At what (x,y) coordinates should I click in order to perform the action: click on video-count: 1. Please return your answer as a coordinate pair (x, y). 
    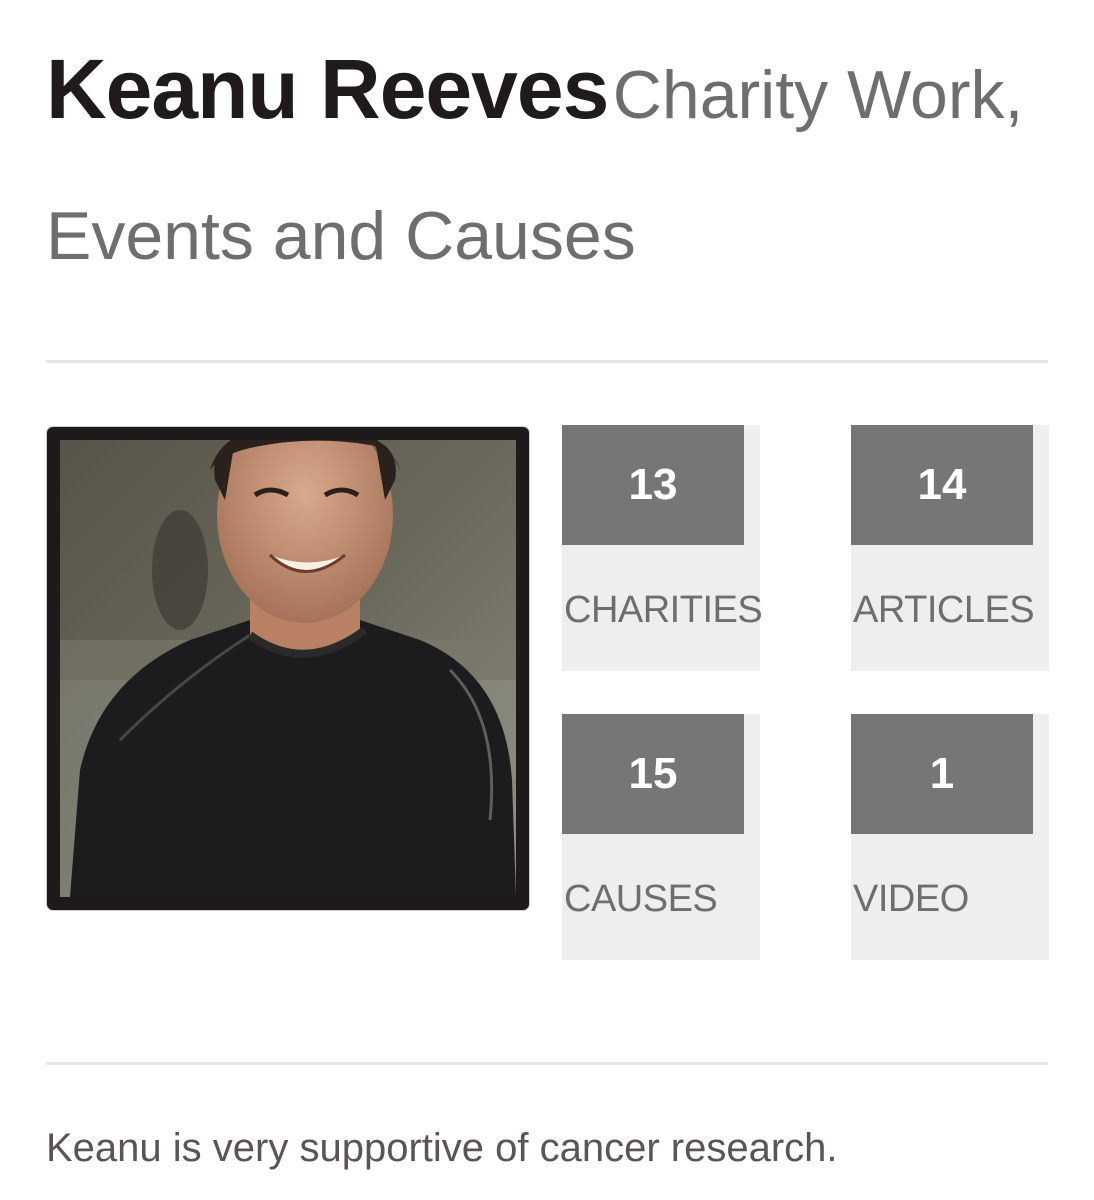
    Looking at the image, I should click on (942, 774).